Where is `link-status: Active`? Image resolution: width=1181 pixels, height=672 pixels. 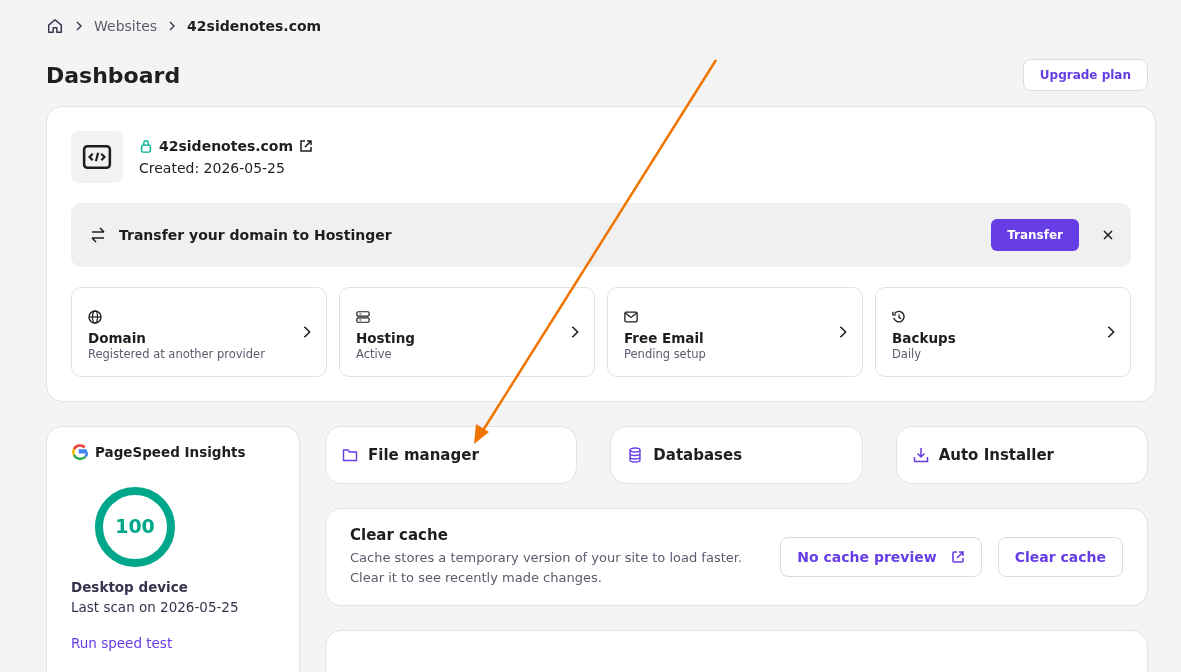
link-status: Active is located at coordinates (374, 353).